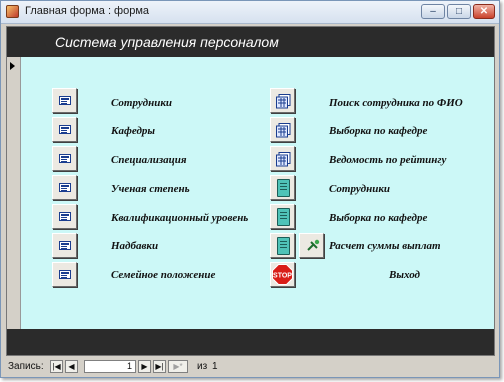 The image size is (504, 382). I want to click on menu-label-poisk-po-fio: Поиск сотрудника по ФИО, so click(396, 103).